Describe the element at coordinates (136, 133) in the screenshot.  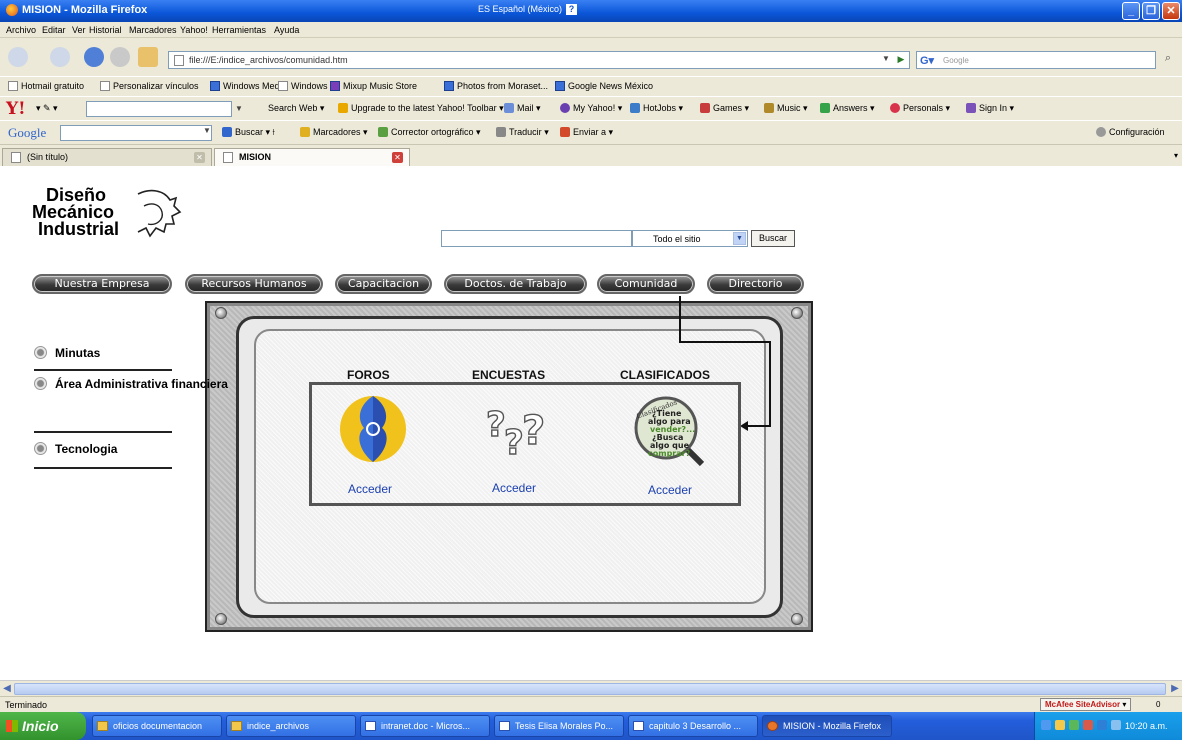
I see `google-toolbar-input` at that location.